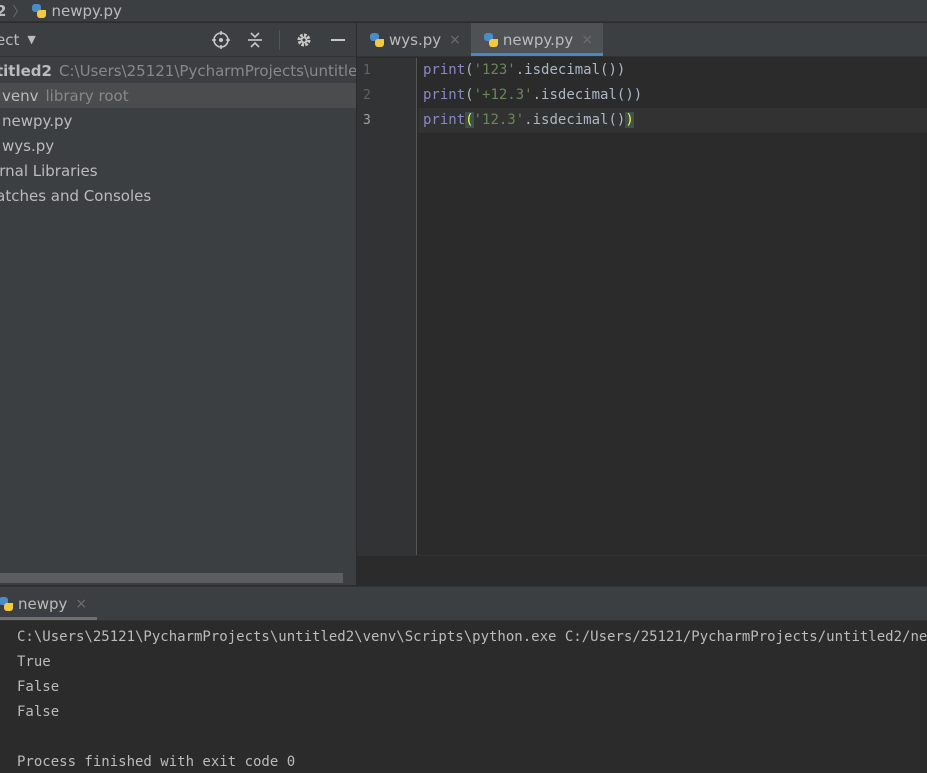 The width and height of the screenshot is (927, 773). Describe the element at coordinates (178, 195) in the screenshot. I see `tree-item-scratches: ratches and Consoles` at that location.